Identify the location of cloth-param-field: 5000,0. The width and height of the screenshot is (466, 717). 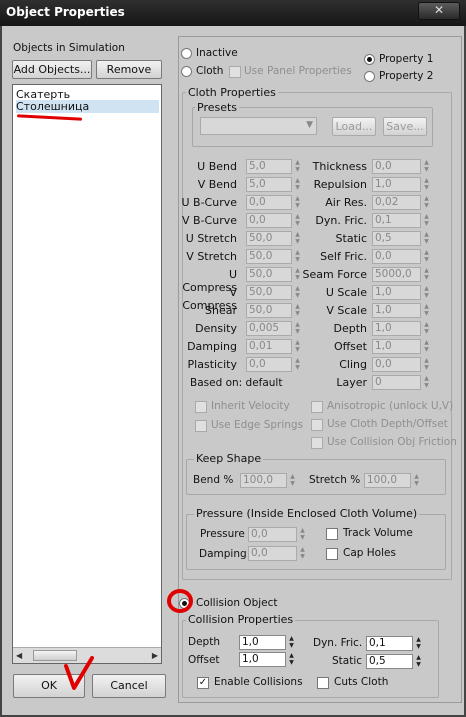
(396, 274).